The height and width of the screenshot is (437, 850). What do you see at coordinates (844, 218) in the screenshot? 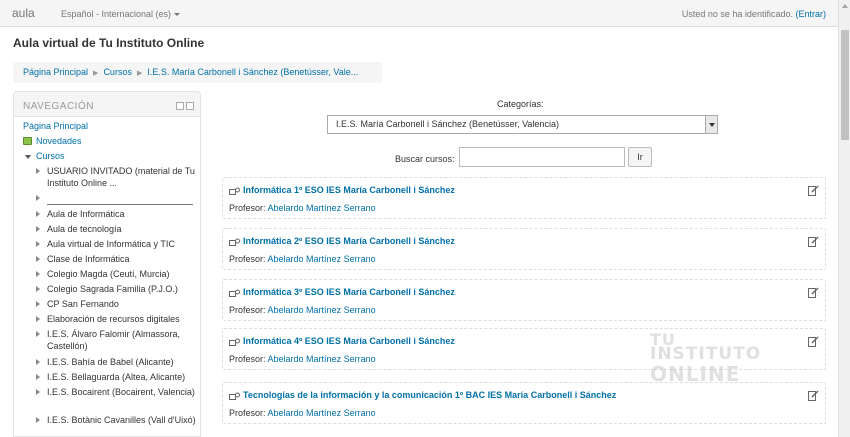
I see `page-scrollbar` at bounding box center [844, 218].